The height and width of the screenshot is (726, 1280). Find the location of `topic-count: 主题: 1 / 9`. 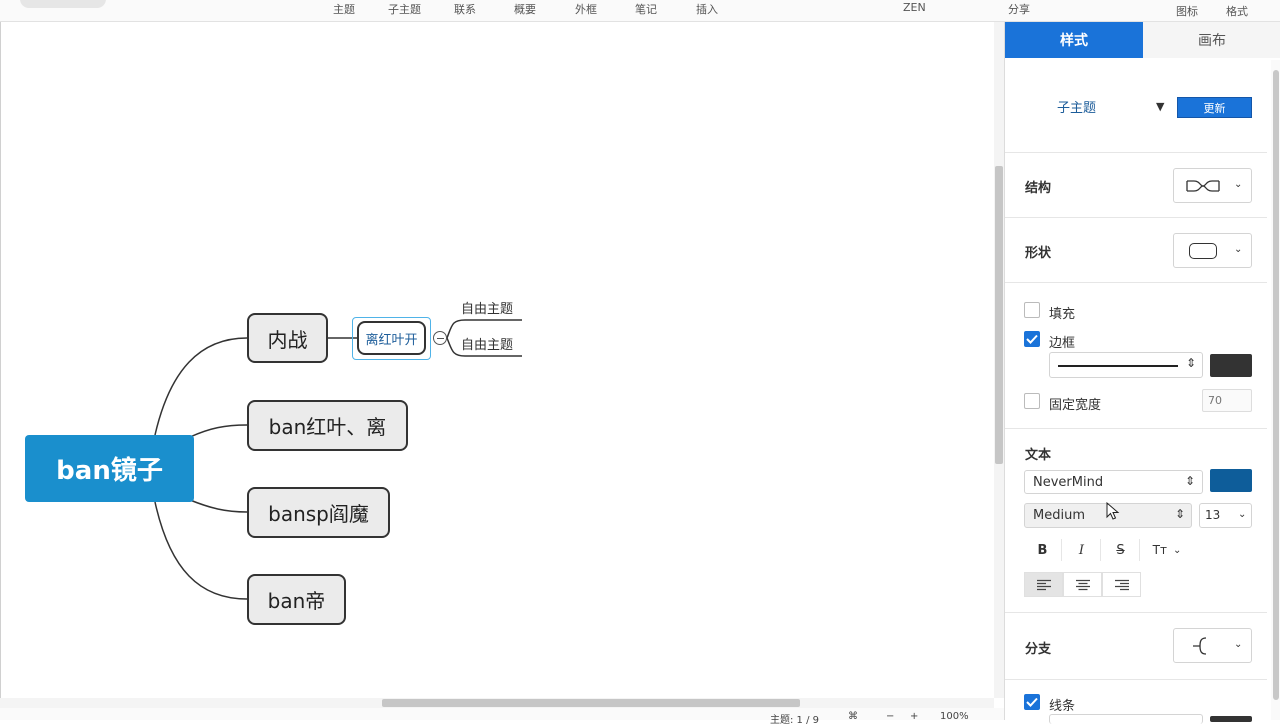

topic-count: 主题: 1 / 9 is located at coordinates (794, 720).